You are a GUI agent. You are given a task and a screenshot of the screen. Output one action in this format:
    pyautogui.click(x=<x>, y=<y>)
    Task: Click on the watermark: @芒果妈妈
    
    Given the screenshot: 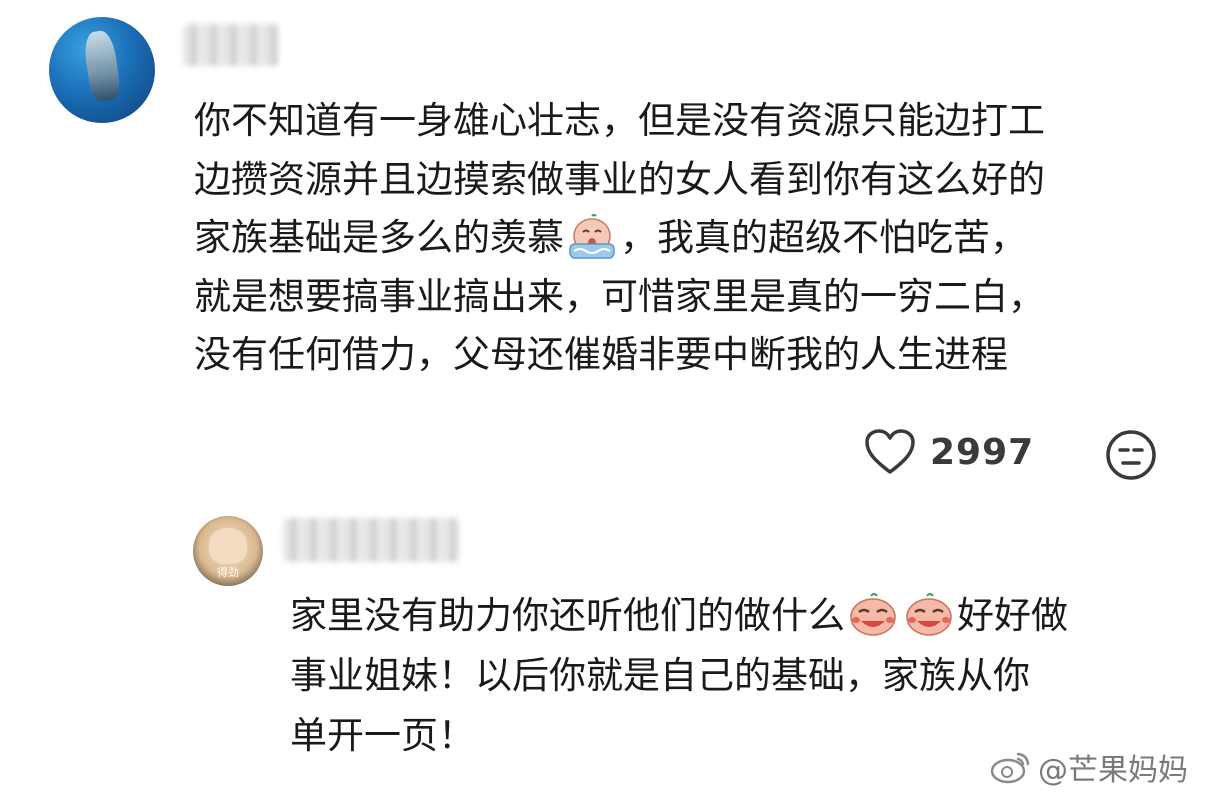 What is the action you would take?
    pyautogui.click(x=1089, y=767)
    